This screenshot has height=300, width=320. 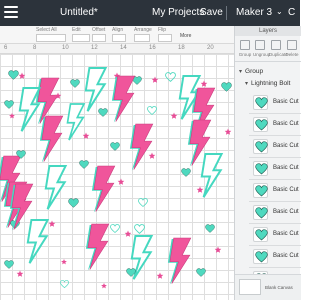 I want to click on document-title: Untitled*, so click(x=79, y=12).